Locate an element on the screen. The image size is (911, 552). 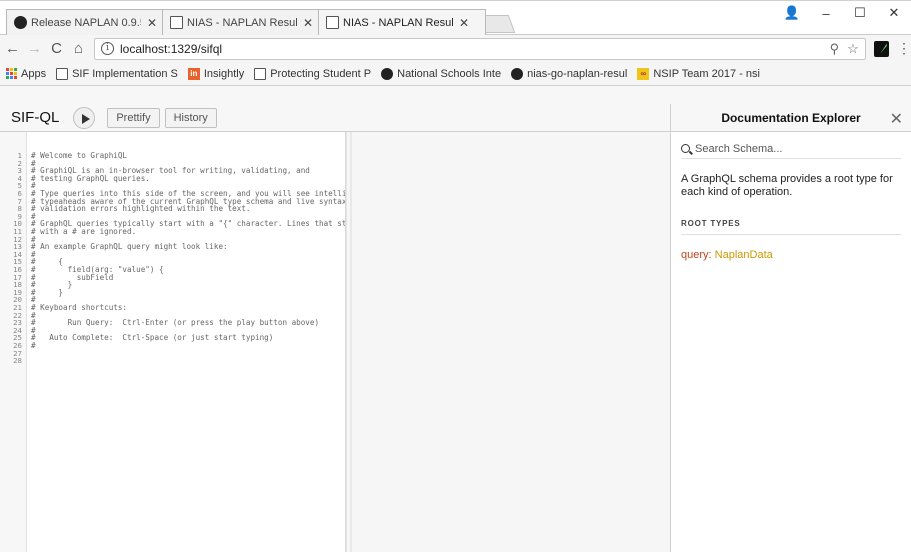
browser-tab-active: NIAS - NAPLAN Results I ✕ is located at coordinates (402, 22).